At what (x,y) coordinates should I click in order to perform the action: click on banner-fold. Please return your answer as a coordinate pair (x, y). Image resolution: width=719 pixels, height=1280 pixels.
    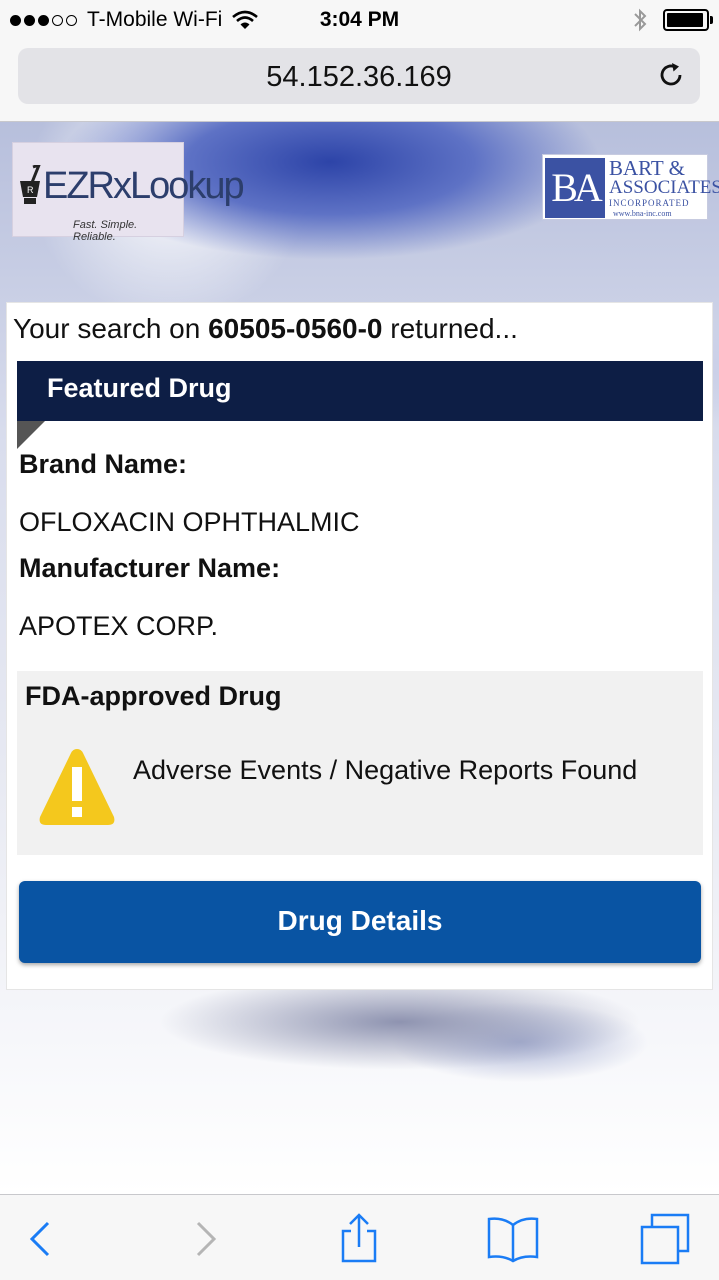
    Looking at the image, I should click on (31, 435).